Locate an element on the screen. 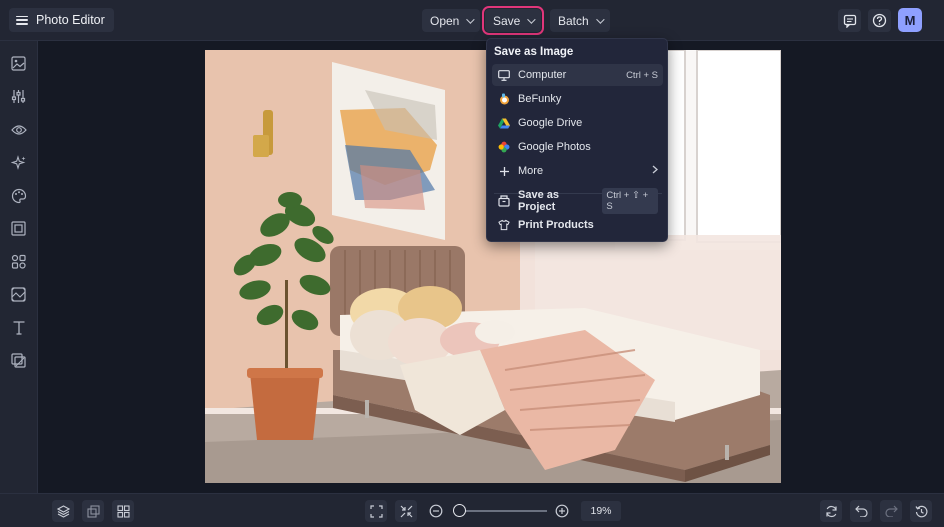 The height and width of the screenshot is (527, 944). tool-sidebar is located at coordinates (19, 267).